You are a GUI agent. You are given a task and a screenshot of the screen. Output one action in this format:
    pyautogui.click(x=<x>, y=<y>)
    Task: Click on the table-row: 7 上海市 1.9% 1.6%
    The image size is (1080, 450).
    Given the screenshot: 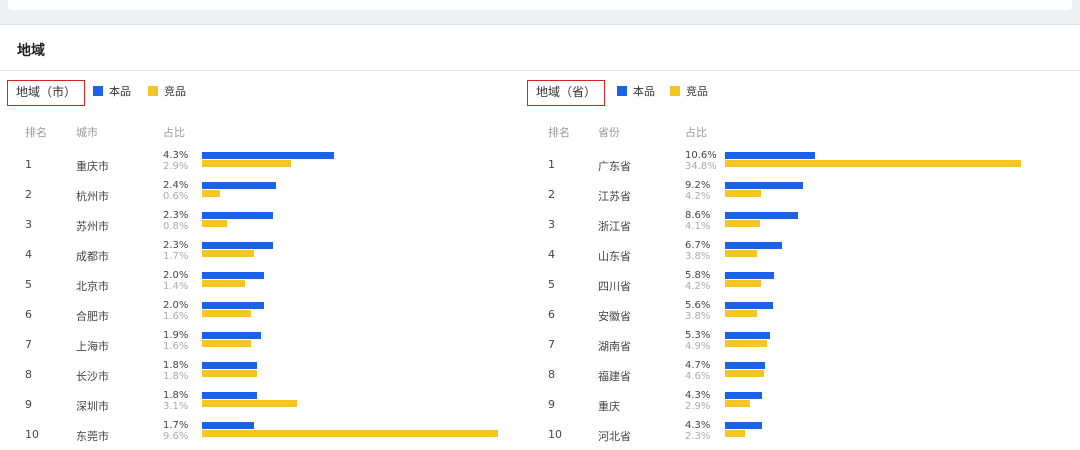 What is the action you would take?
    pyautogui.click(x=260, y=345)
    